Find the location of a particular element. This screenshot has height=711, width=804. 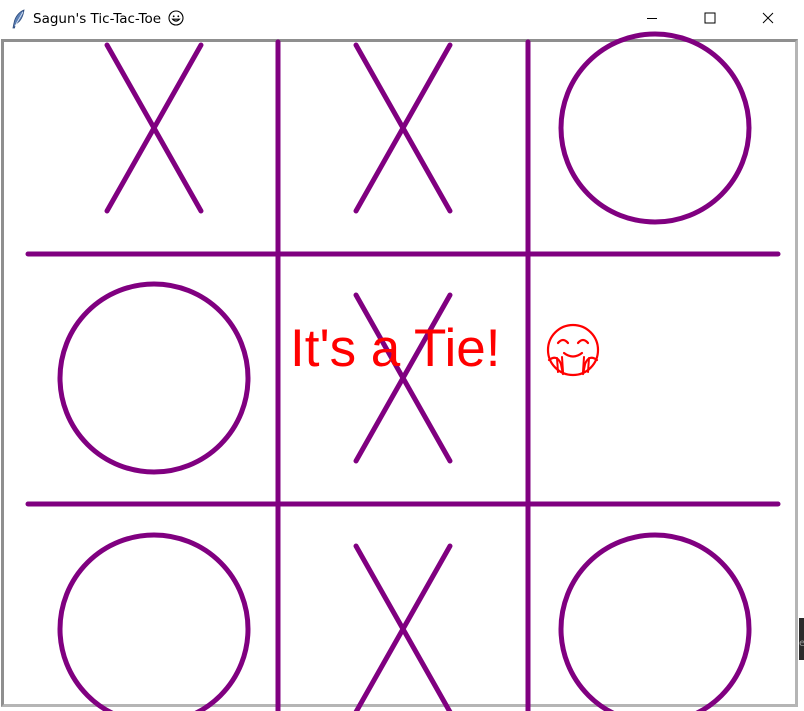

status-message: It's a Tie! is located at coordinates (395, 348).